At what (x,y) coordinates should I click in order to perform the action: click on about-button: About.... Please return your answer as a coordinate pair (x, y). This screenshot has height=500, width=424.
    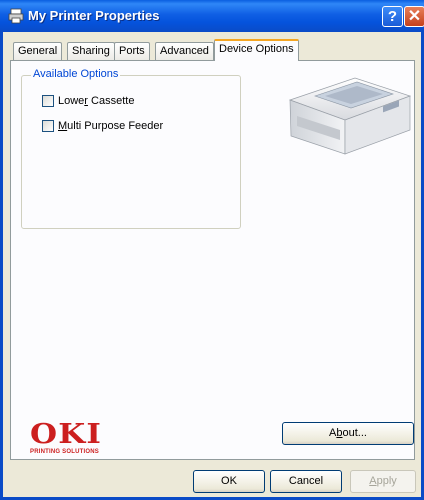
    Looking at the image, I should click on (348, 433).